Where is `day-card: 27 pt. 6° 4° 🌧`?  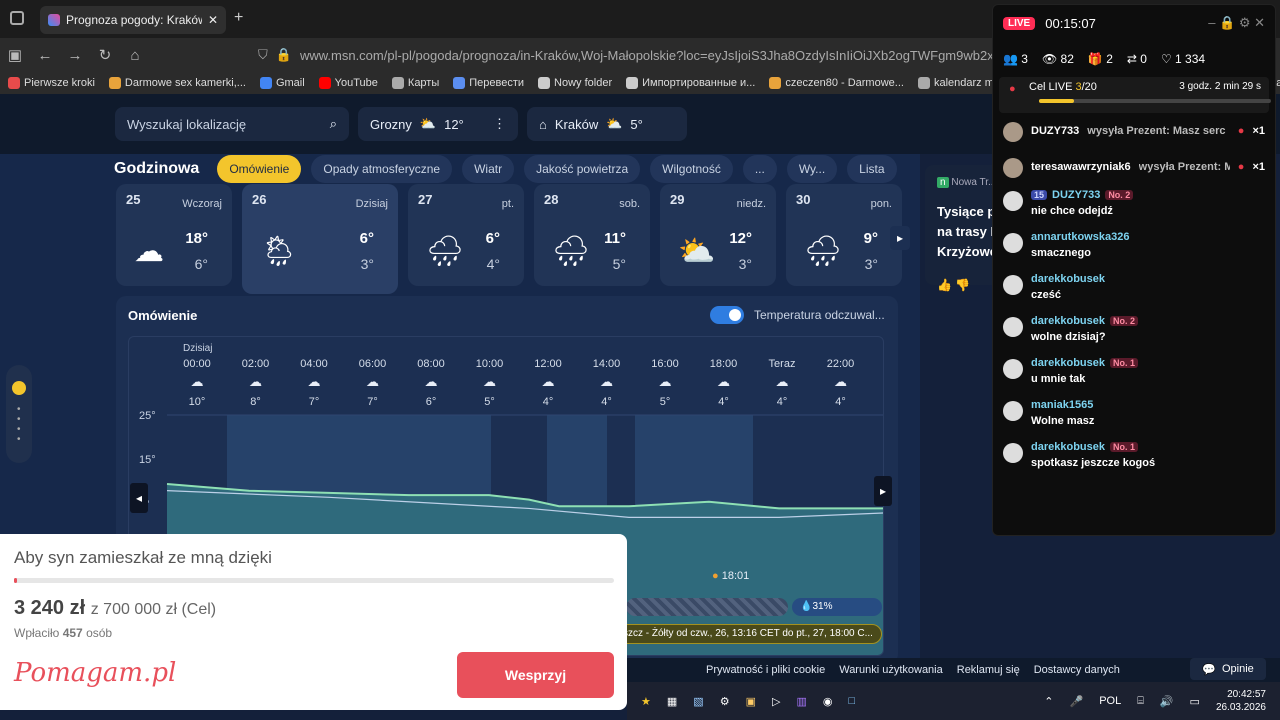
day-card: 27 pt. 6° 4° 🌧 is located at coordinates (466, 235).